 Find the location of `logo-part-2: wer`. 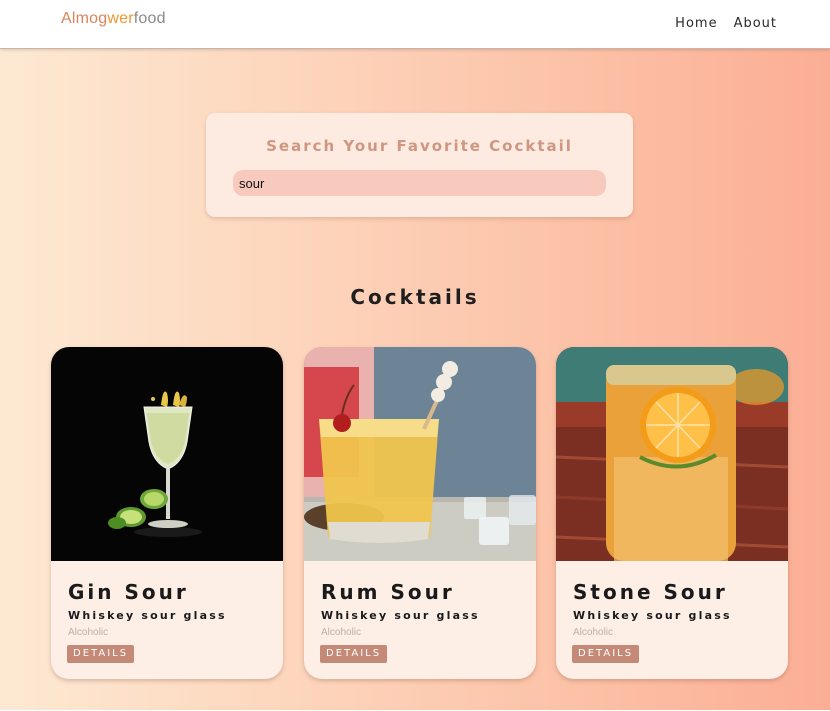

logo-part-2: wer is located at coordinates (120, 18).